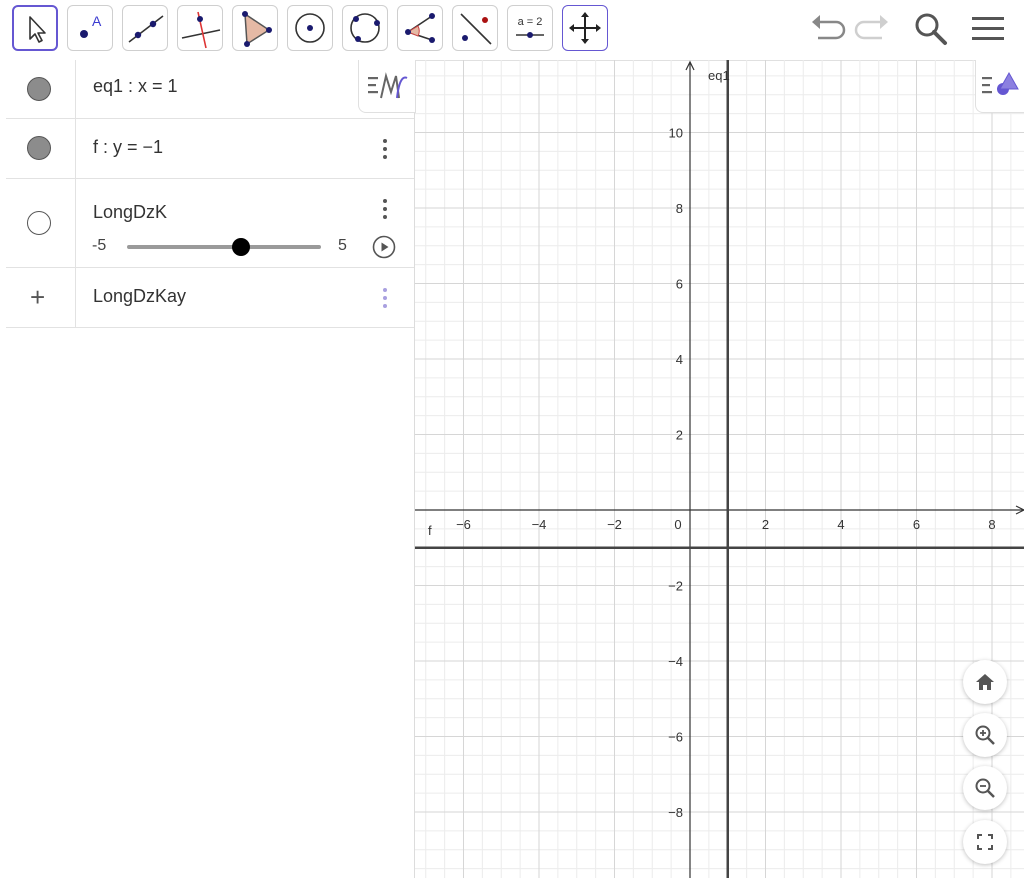 This screenshot has height=878, width=1024. I want to click on polygon-tool, so click(255, 28).